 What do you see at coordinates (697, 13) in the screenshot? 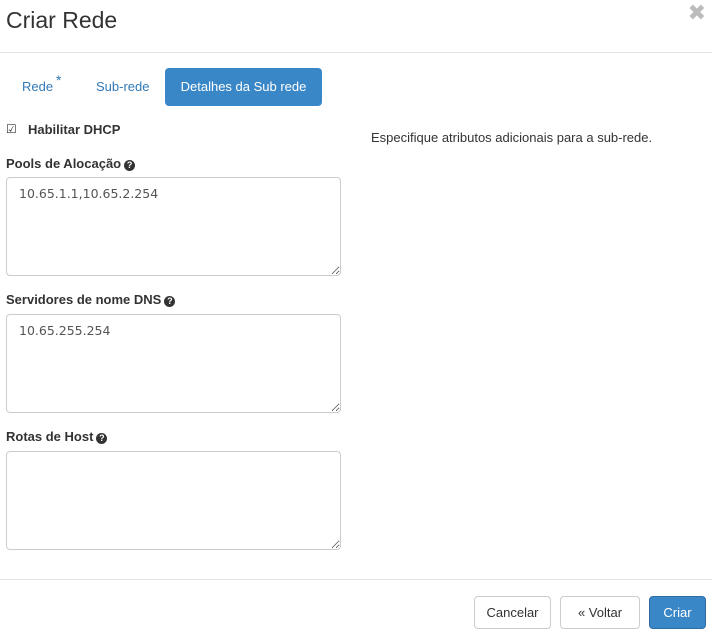
I see `close-icon: ✖` at bounding box center [697, 13].